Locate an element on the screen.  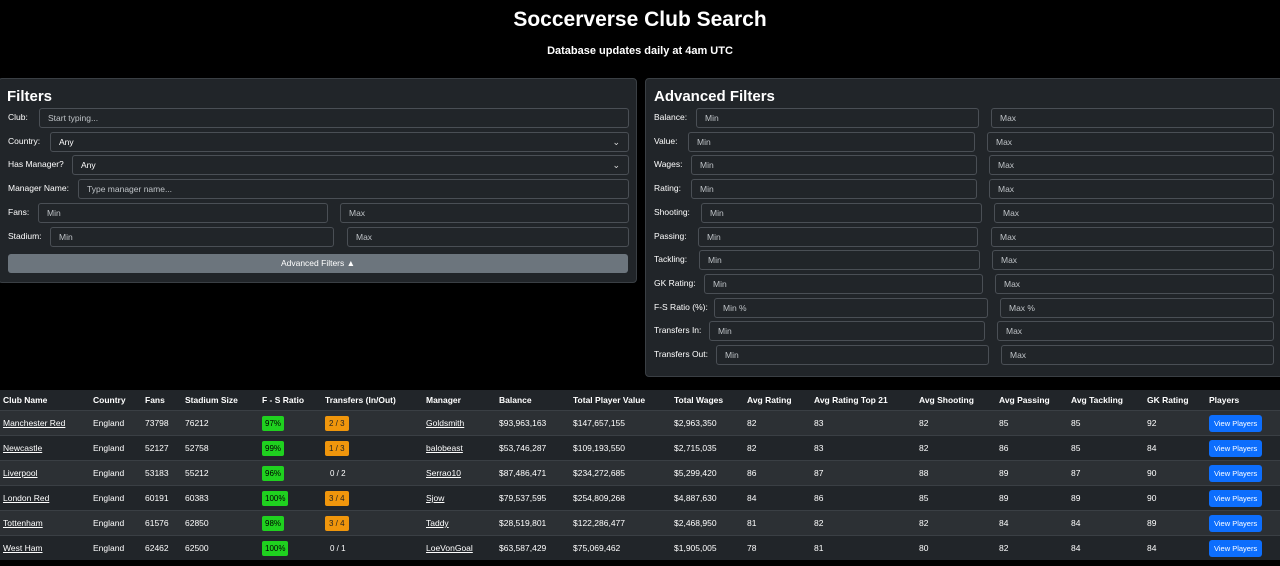
col-avg-passing: Avg Passing is located at coordinates (1032, 400).